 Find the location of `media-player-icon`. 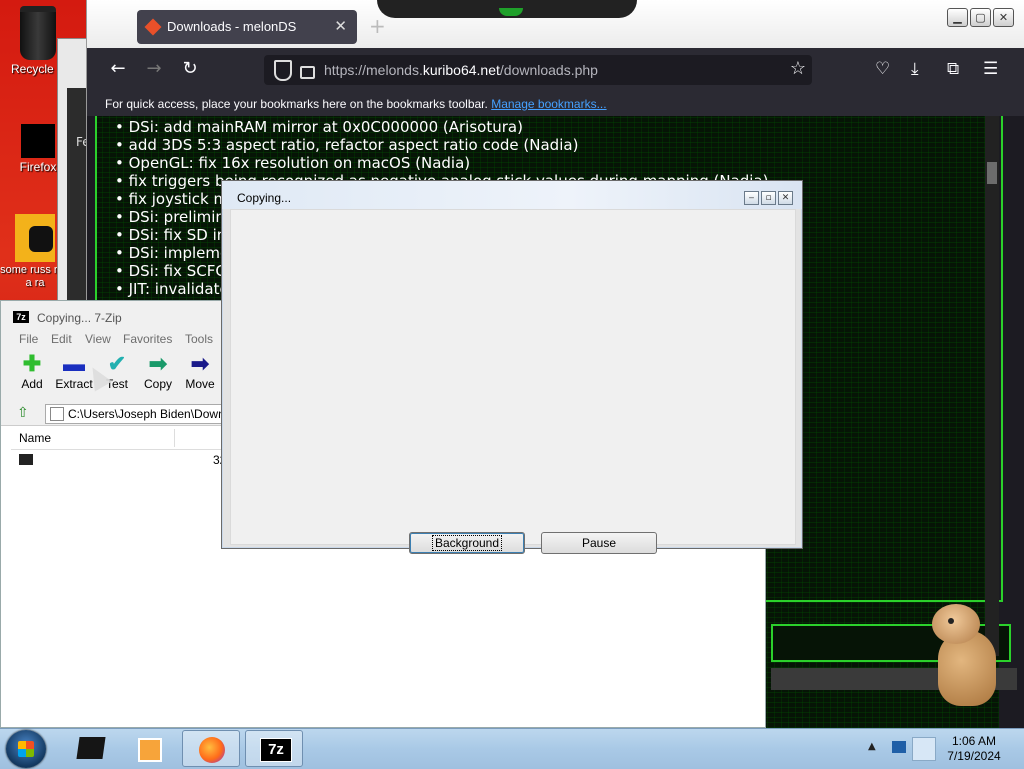

media-player-icon is located at coordinates (150, 750).